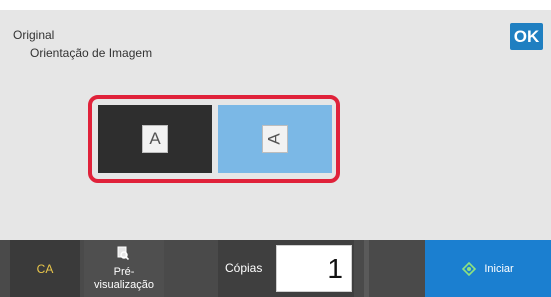 Image resolution: width=551 pixels, height=297 pixels. I want to click on page-title: Original, so click(34, 35).